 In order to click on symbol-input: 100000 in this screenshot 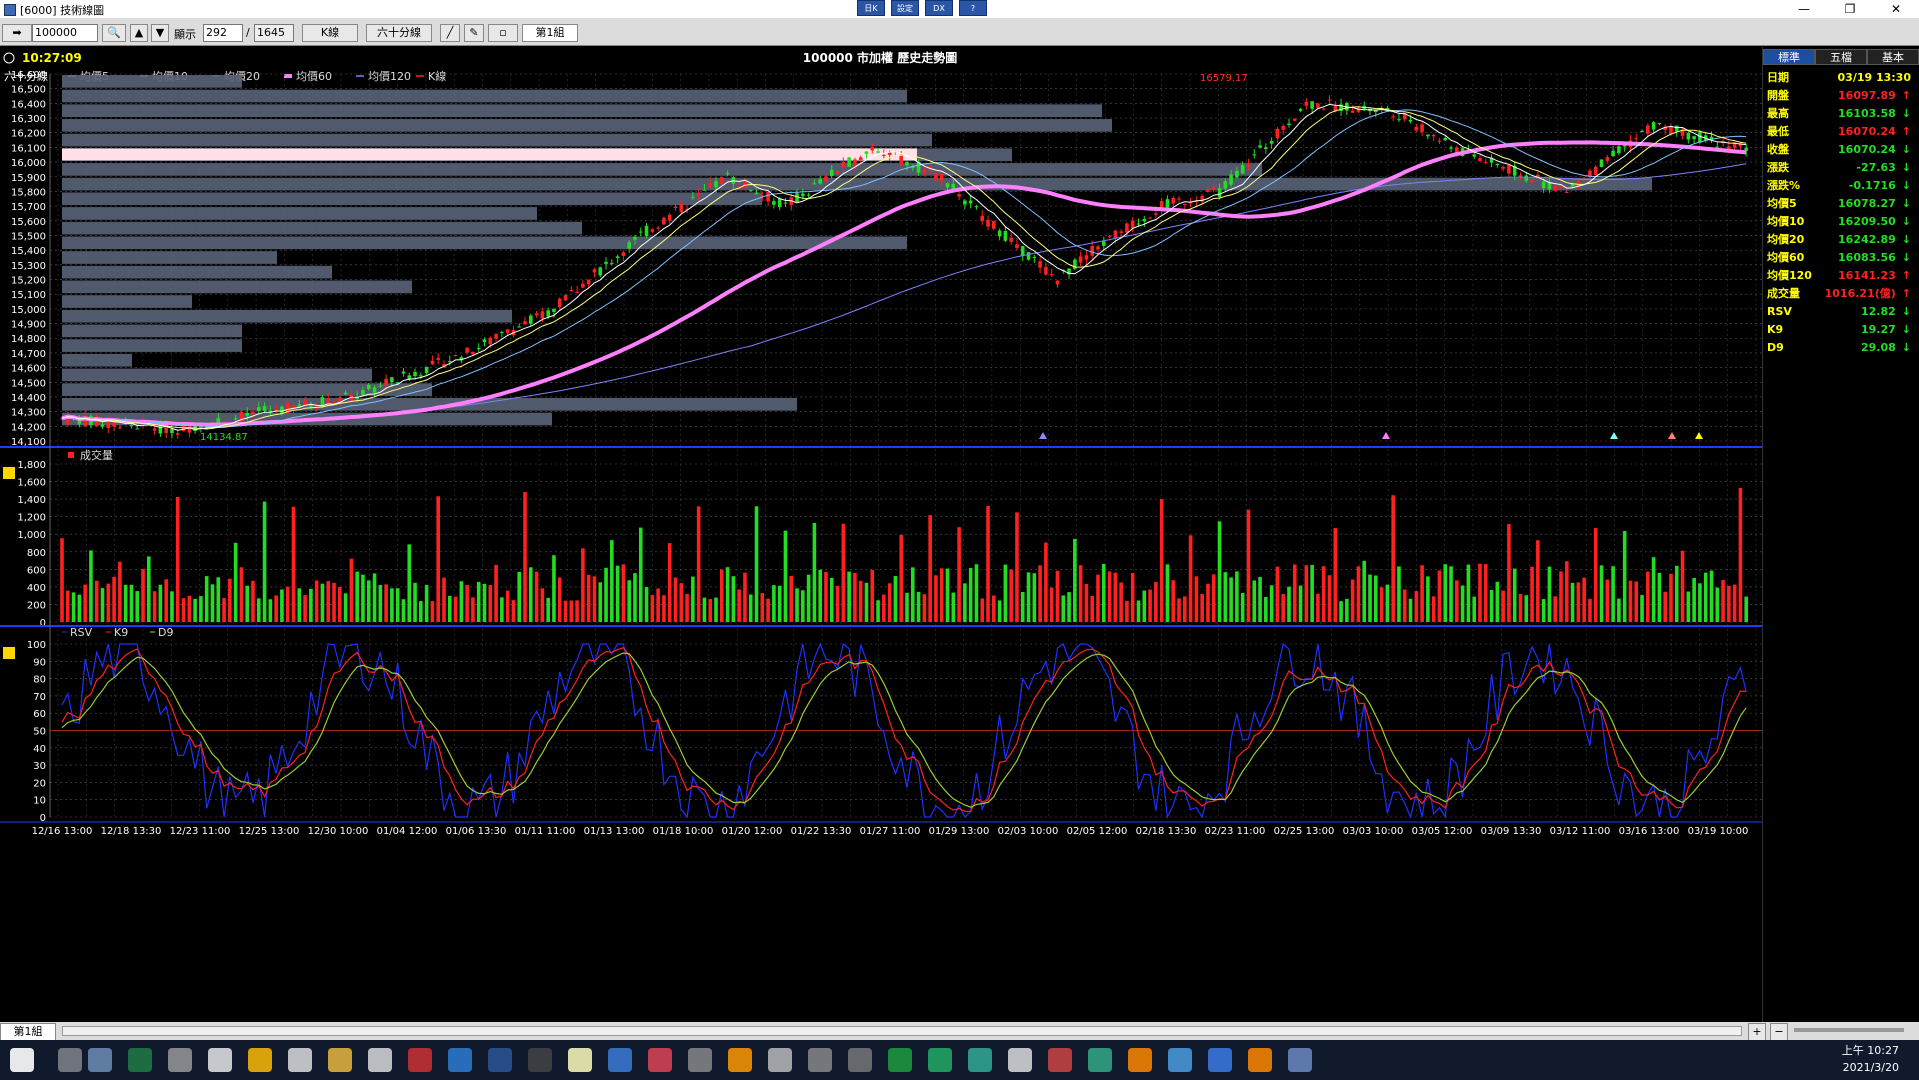, I will do `click(65, 33)`.